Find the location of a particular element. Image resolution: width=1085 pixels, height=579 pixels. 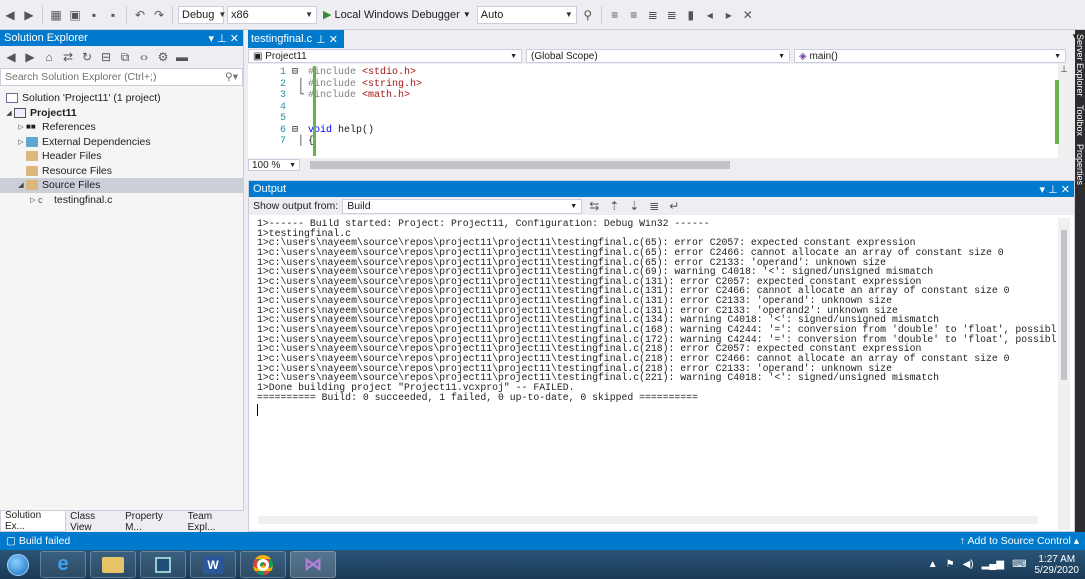

bookmark-icon: ▮ is located at coordinates (691, 15).